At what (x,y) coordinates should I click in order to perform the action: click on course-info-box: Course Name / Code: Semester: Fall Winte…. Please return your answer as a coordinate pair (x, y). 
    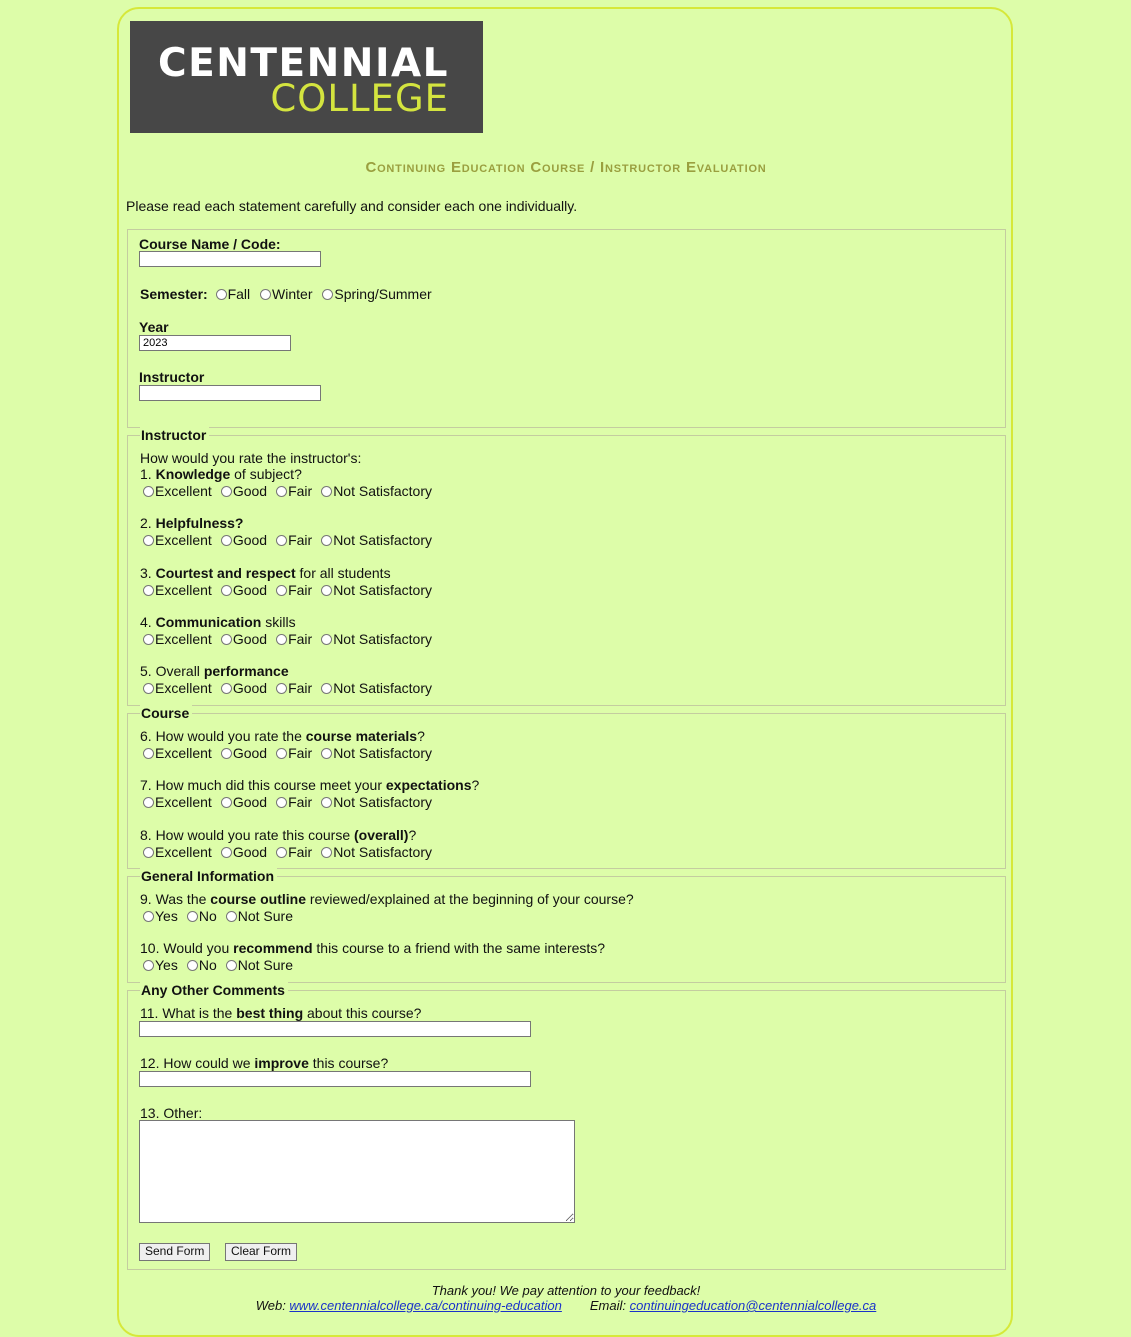
    Looking at the image, I should click on (566, 328).